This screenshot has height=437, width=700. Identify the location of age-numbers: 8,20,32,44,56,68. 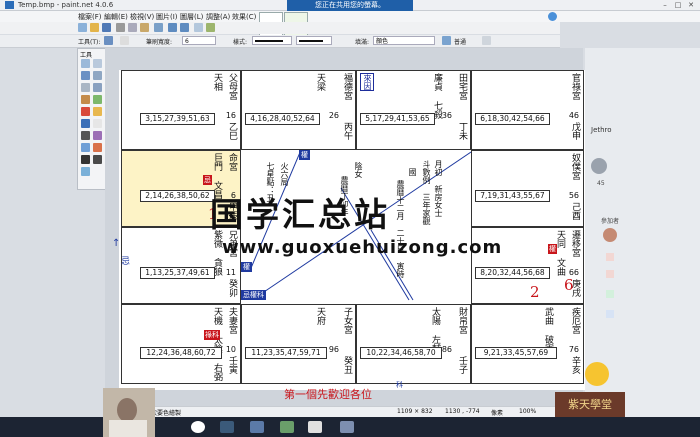
(512, 273).